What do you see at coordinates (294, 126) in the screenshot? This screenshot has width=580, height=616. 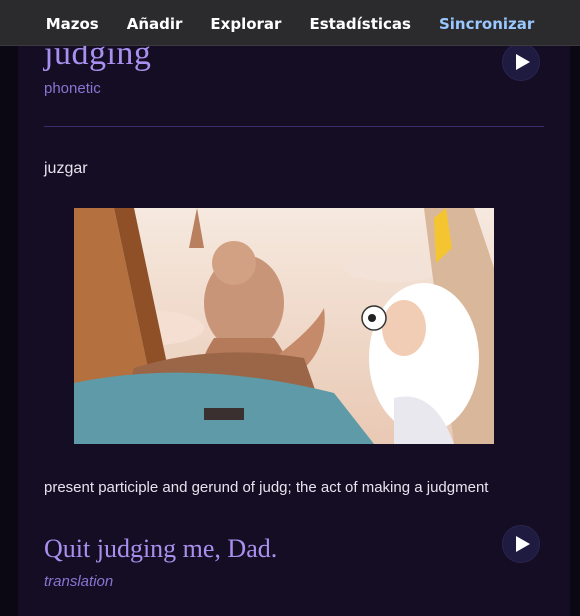 I see `divider` at bounding box center [294, 126].